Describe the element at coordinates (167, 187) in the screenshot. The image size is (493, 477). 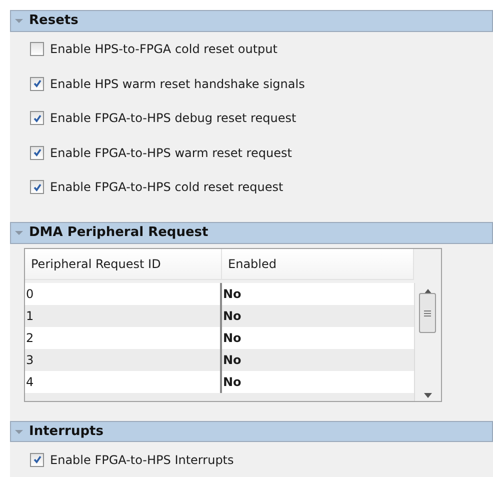
I see `checkbox-label: Enable FPGA-to-HPS cold reset request` at that location.